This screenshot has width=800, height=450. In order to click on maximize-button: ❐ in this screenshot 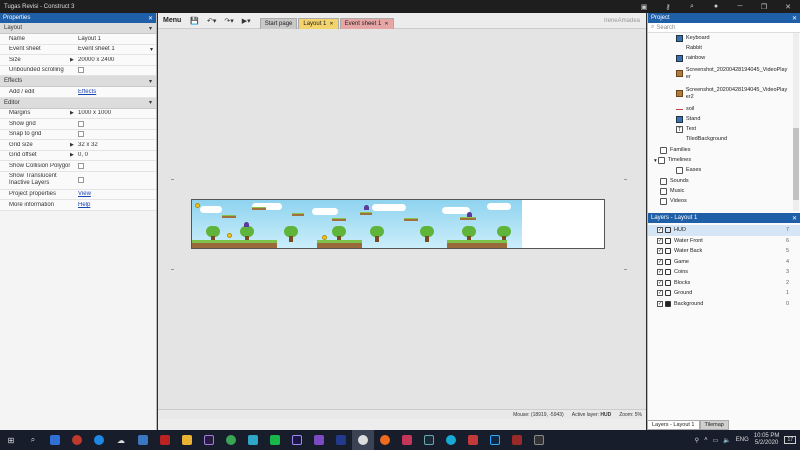, I will do `click(764, 6)`.